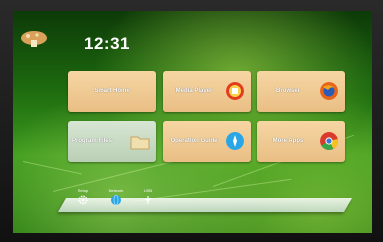 The height and width of the screenshot is (242, 383). What do you see at coordinates (205, 205) in the screenshot?
I see `dock-shelf` at bounding box center [205, 205].